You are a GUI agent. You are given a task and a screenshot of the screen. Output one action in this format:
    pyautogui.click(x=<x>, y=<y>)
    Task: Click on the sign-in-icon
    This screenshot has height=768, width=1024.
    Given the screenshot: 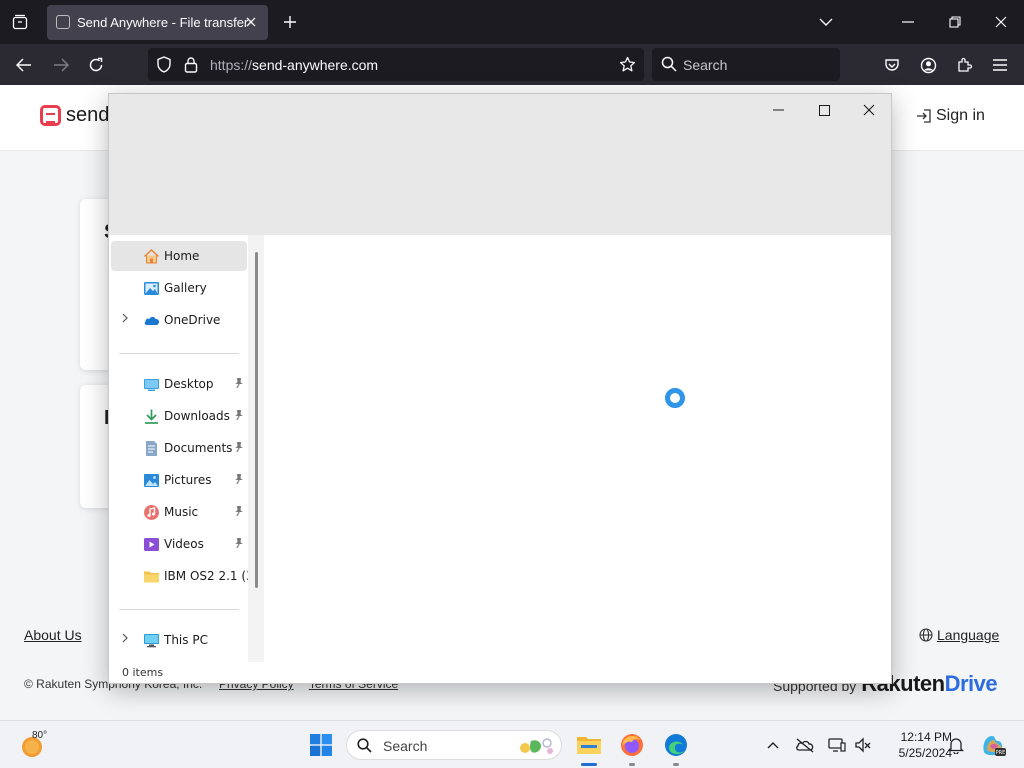 What is the action you would take?
    pyautogui.click(x=924, y=116)
    